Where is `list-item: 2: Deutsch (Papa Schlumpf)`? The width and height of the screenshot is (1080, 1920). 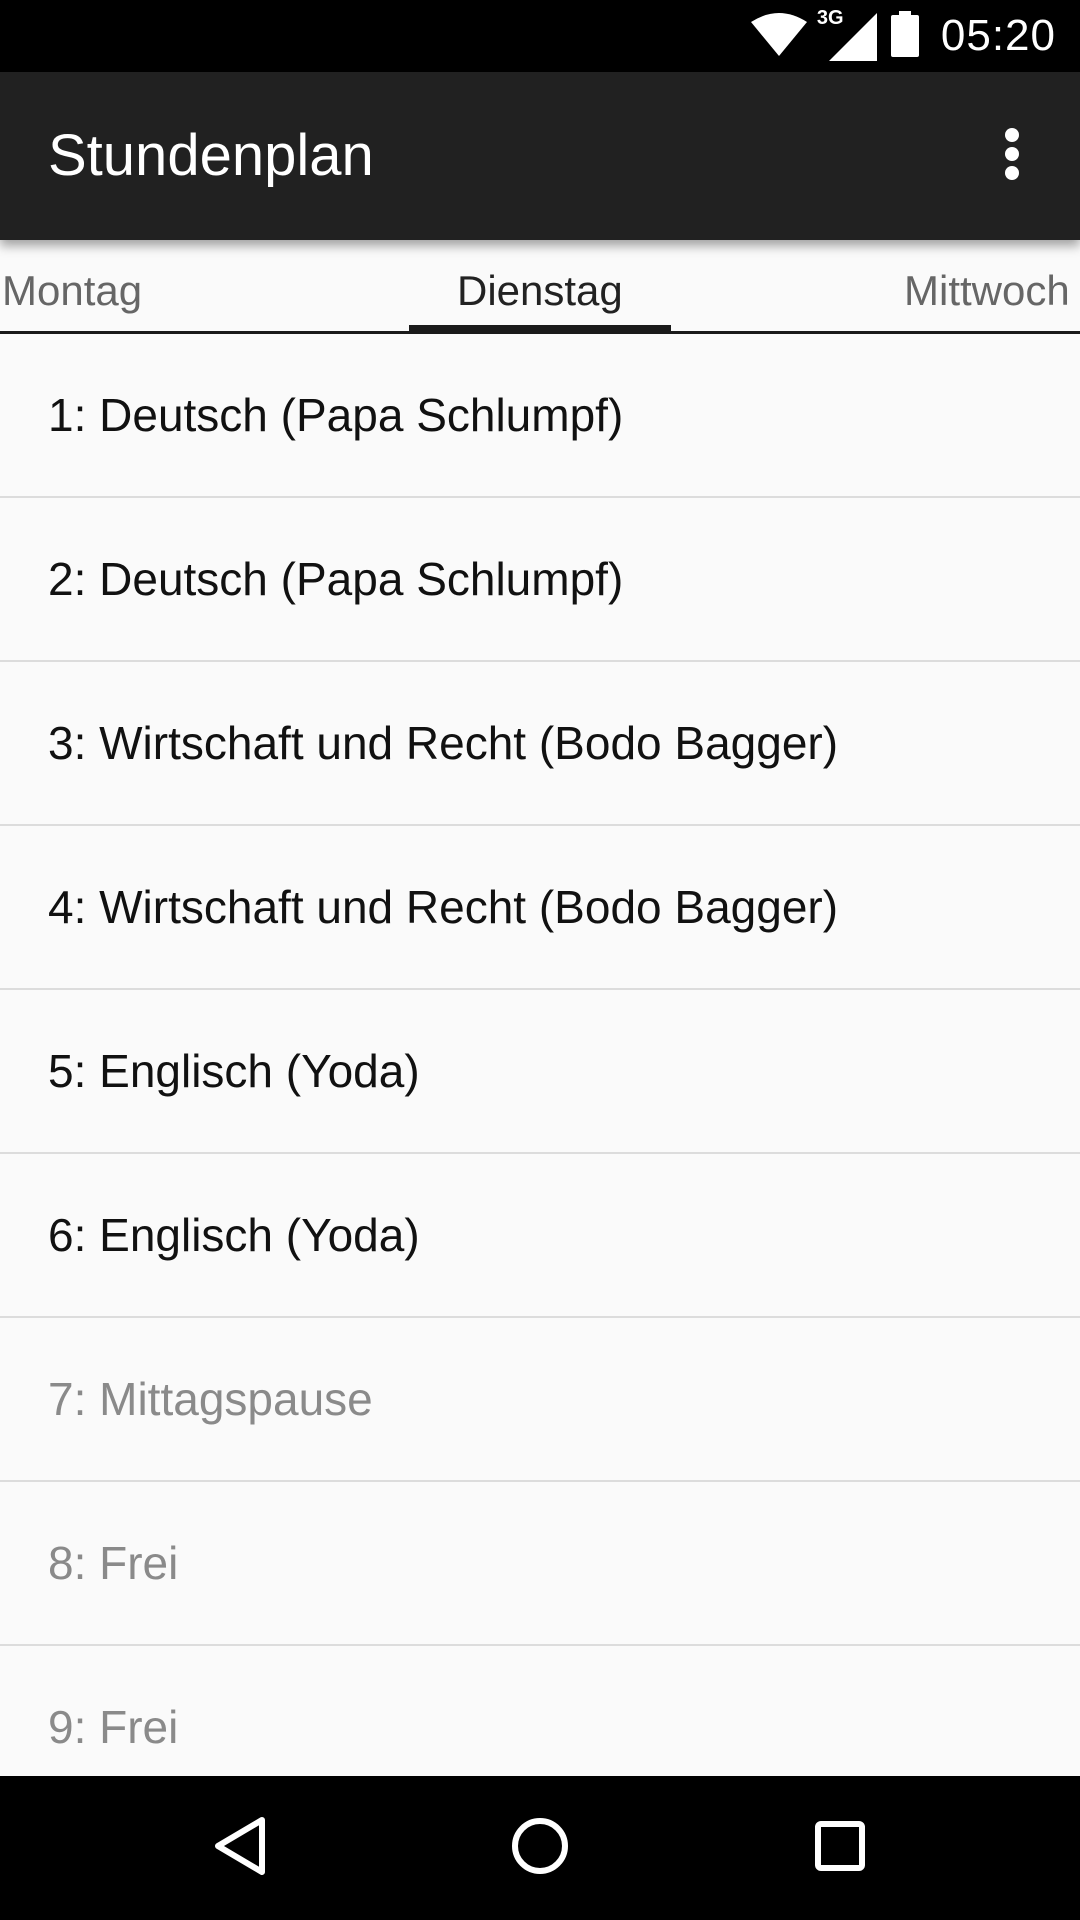 list-item: 2: Deutsch (Papa Schlumpf) is located at coordinates (540, 580).